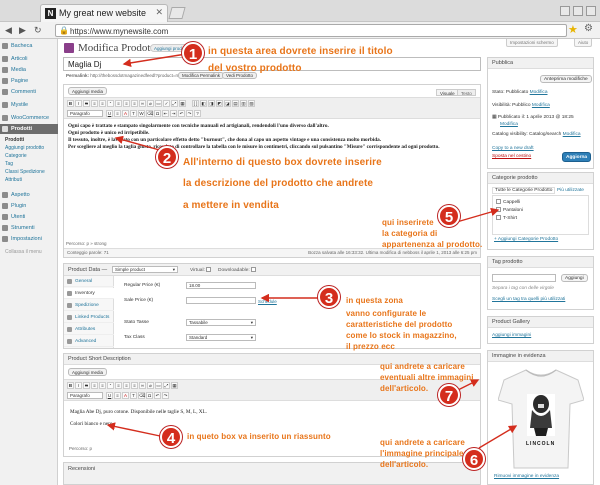 Image resolution: width=600 pixels, height=485 pixels. What do you see at coordinates (219, 103) in the screenshot?
I see `shortcode-icon: ◩` at bounding box center [219, 103].